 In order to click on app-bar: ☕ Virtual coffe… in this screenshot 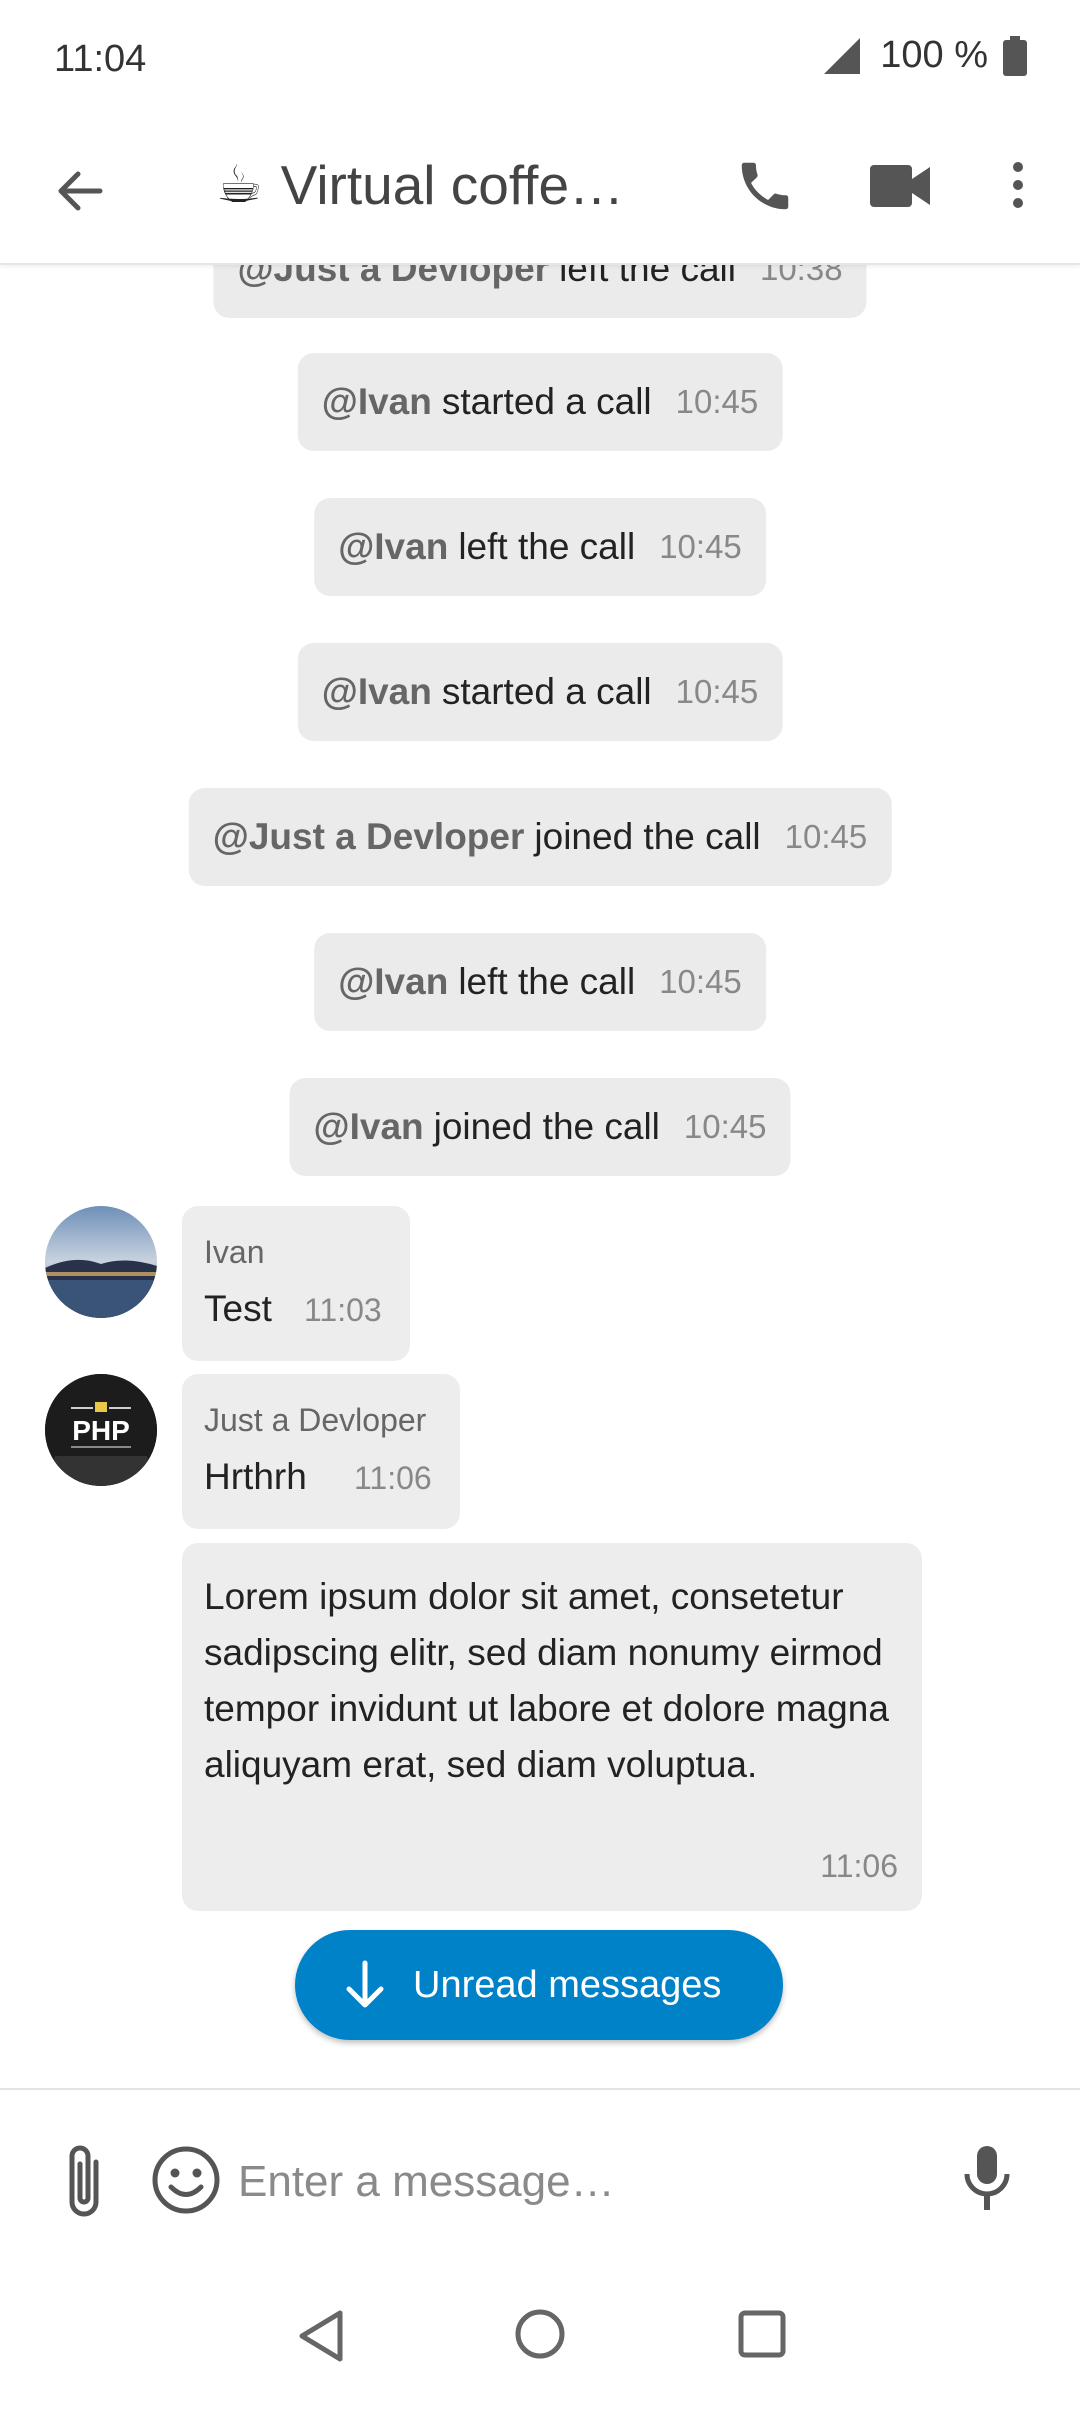, I will do `click(540, 195)`.